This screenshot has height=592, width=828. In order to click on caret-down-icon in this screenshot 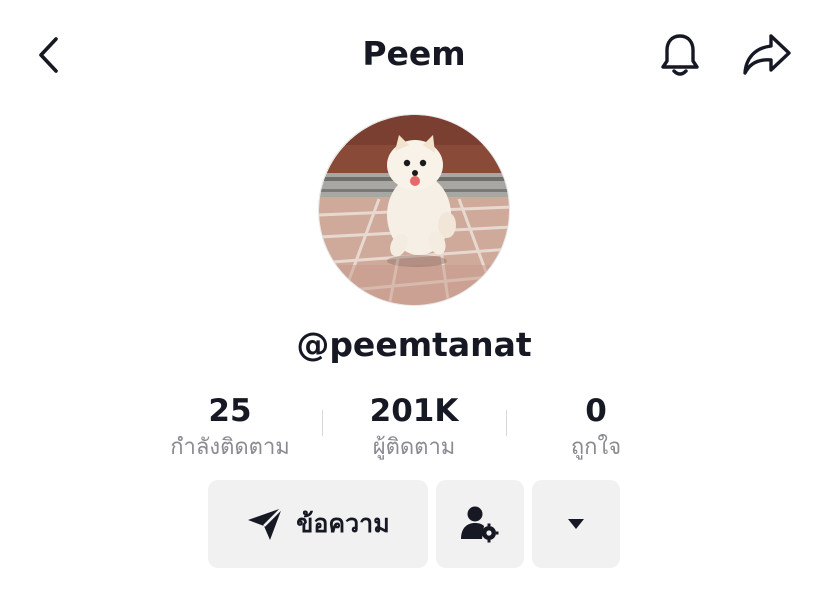, I will do `click(576, 524)`.